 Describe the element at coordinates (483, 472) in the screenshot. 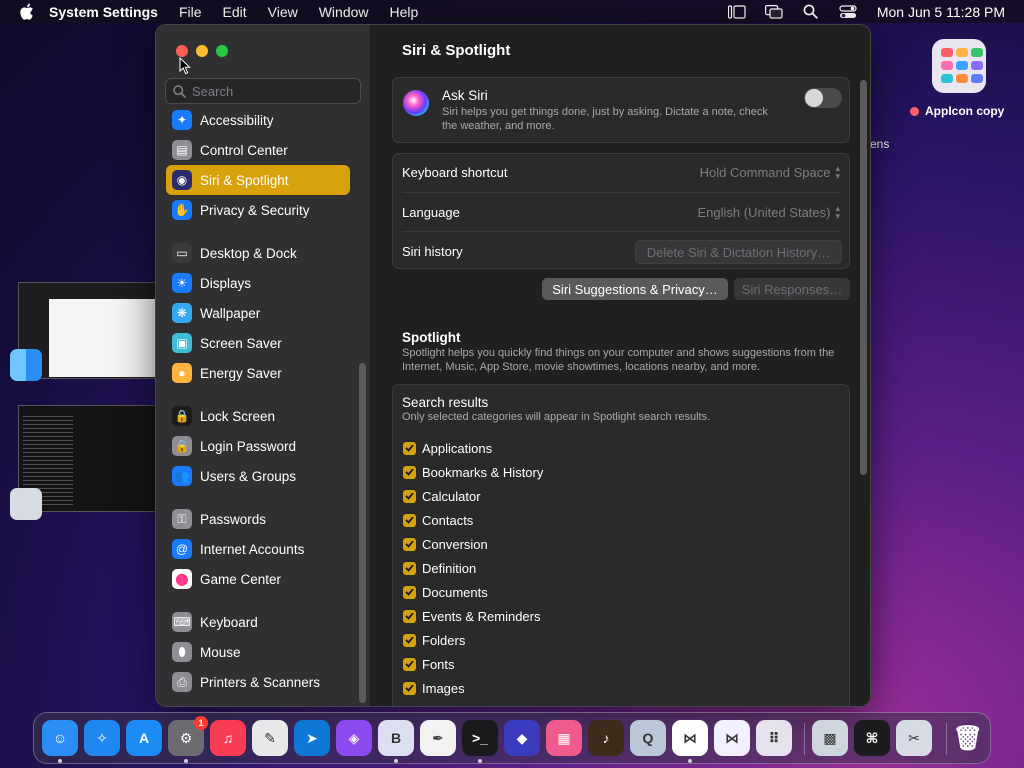

I see `category-label: Bookmarks & History` at that location.